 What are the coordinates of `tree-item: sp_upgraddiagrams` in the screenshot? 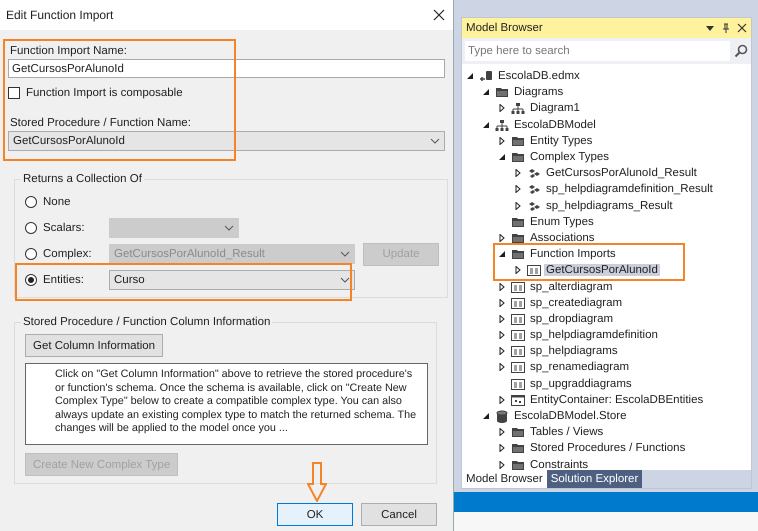 It's located at (581, 384).